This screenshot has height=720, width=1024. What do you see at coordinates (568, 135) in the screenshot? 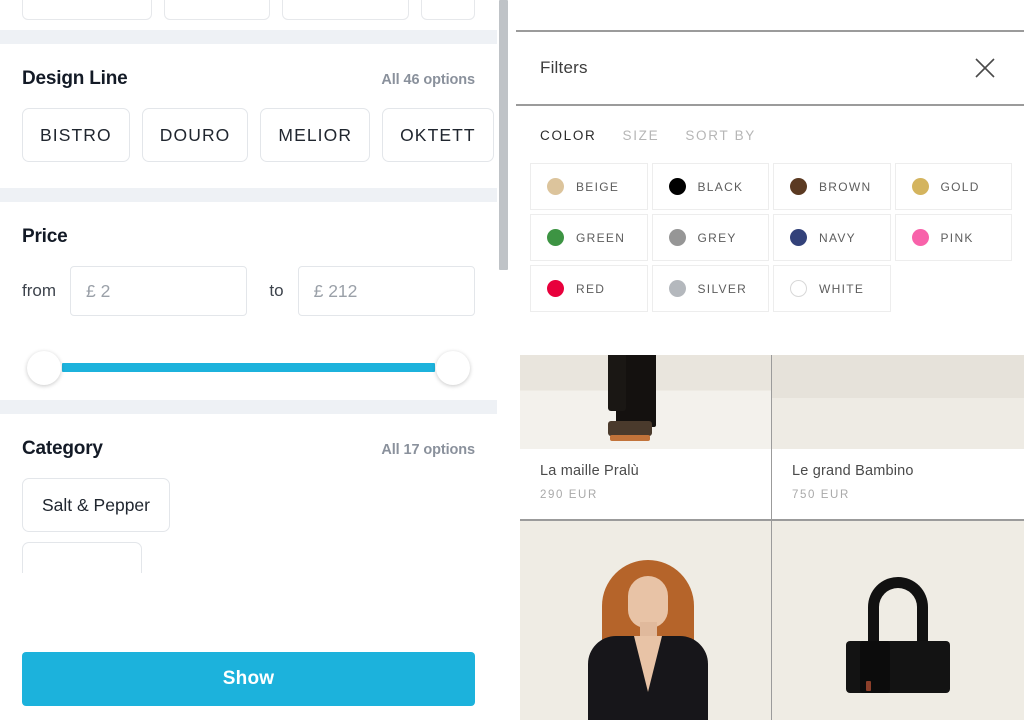
I see `tab-color: COLOR` at bounding box center [568, 135].